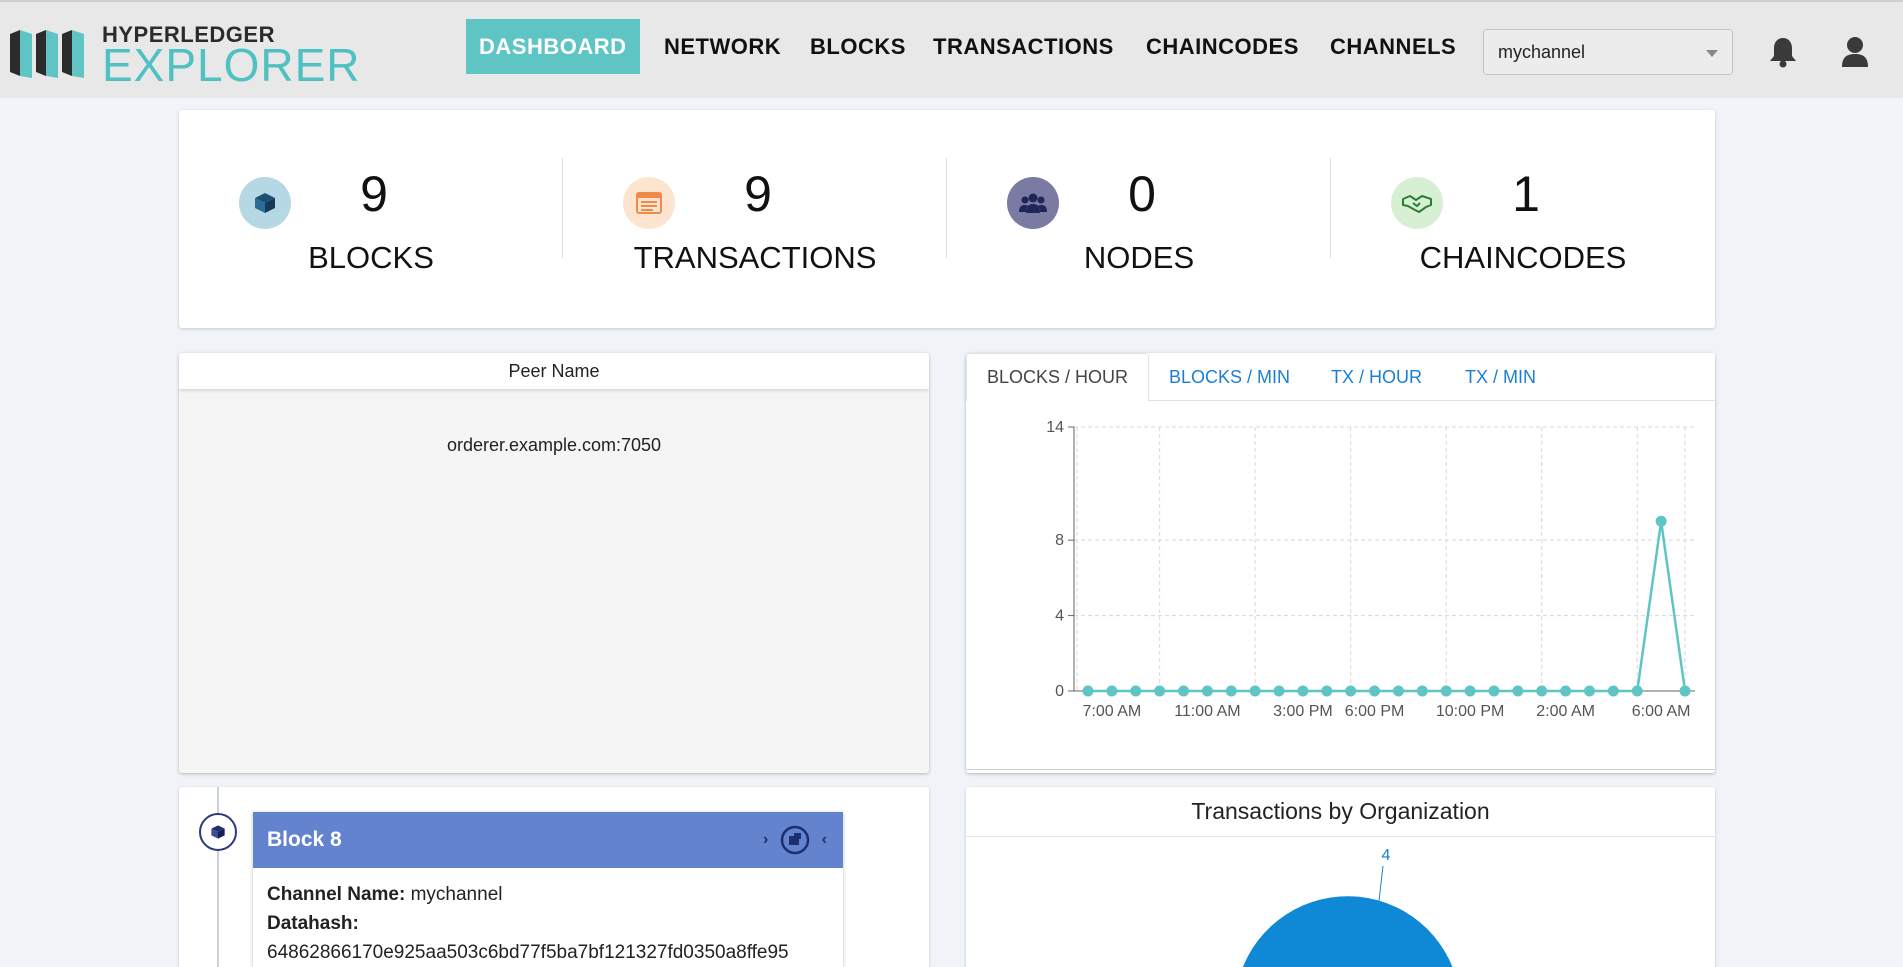 This screenshot has width=1903, height=967. I want to click on tab-tx-hour: TX / HOUR, so click(1376, 377).